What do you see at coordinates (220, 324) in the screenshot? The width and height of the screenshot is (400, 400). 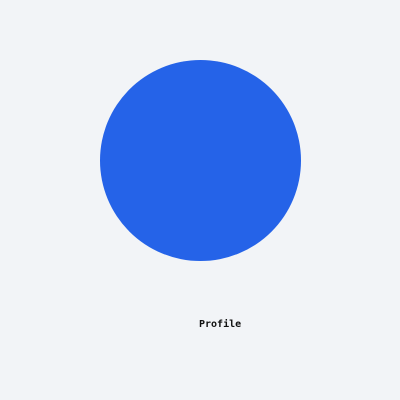 I see `profile-label: Profile` at bounding box center [220, 324].